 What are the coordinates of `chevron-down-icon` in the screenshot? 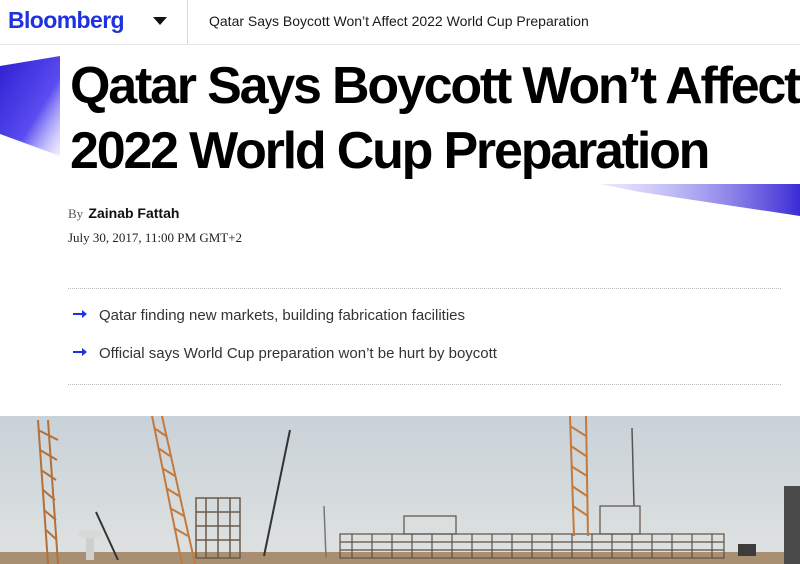 It's located at (160, 21).